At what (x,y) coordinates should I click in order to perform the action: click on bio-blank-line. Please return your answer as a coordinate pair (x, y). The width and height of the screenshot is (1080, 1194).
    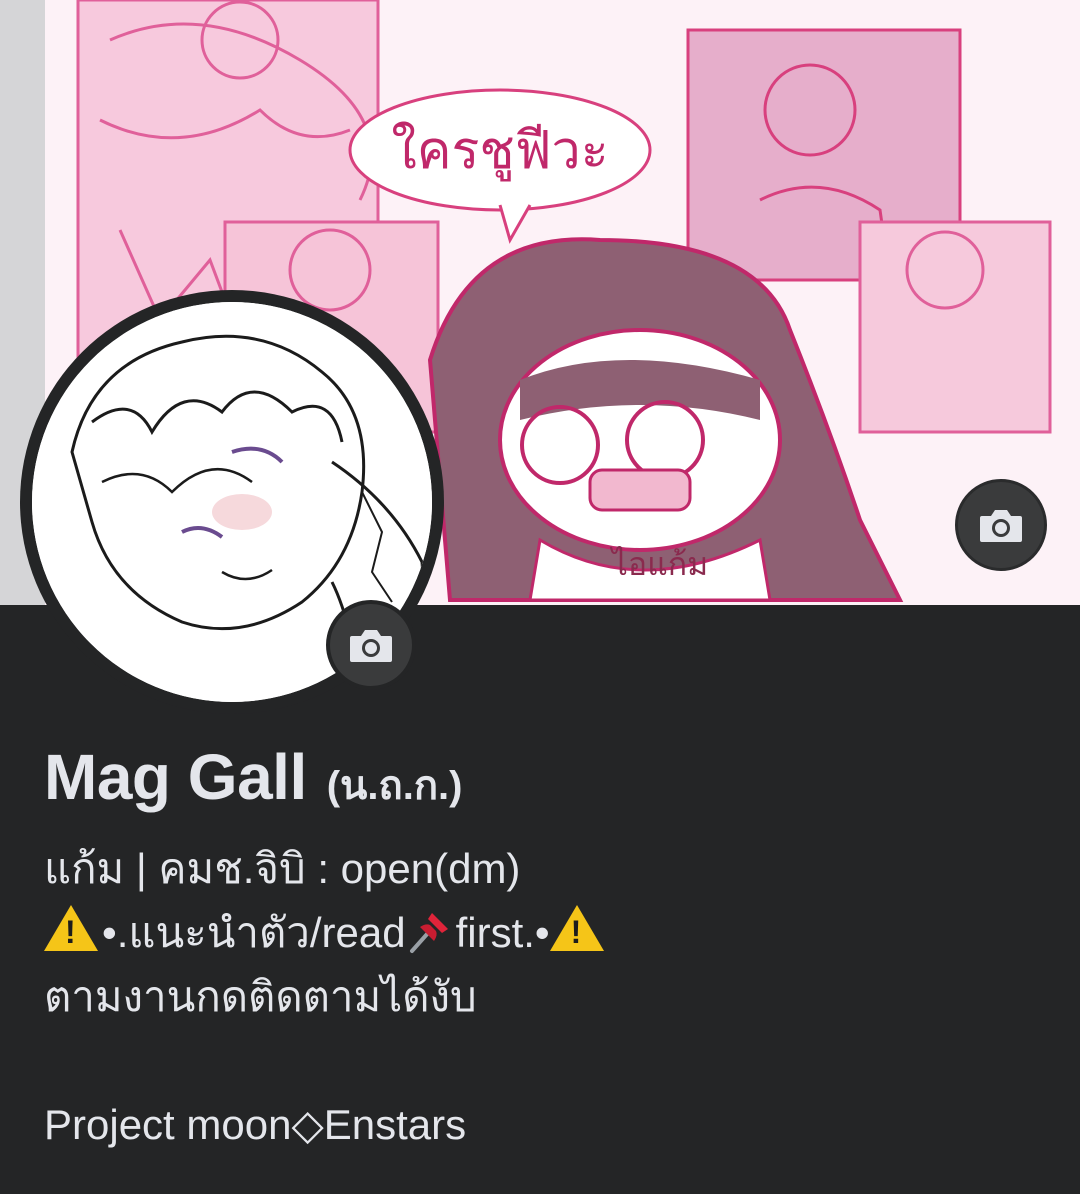
    Looking at the image, I should click on (544, 1061).